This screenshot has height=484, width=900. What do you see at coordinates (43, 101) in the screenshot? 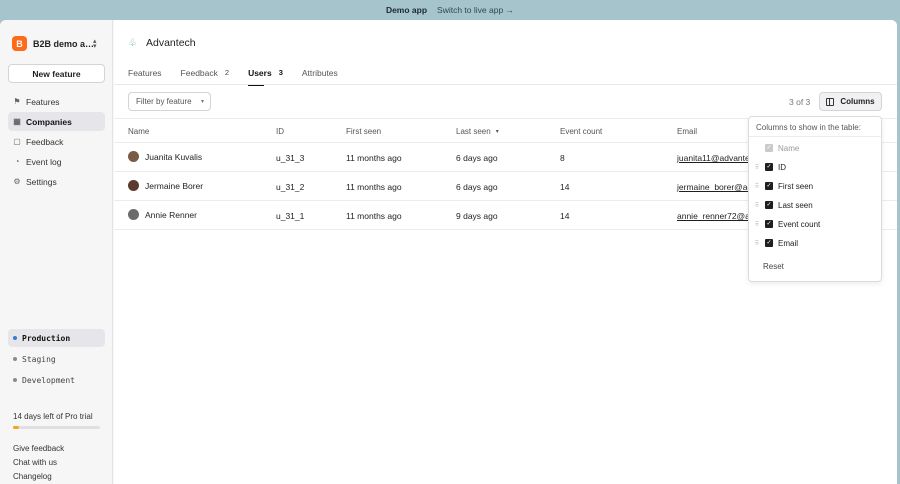
I see `sidebar-item-label: Features` at bounding box center [43, 101].